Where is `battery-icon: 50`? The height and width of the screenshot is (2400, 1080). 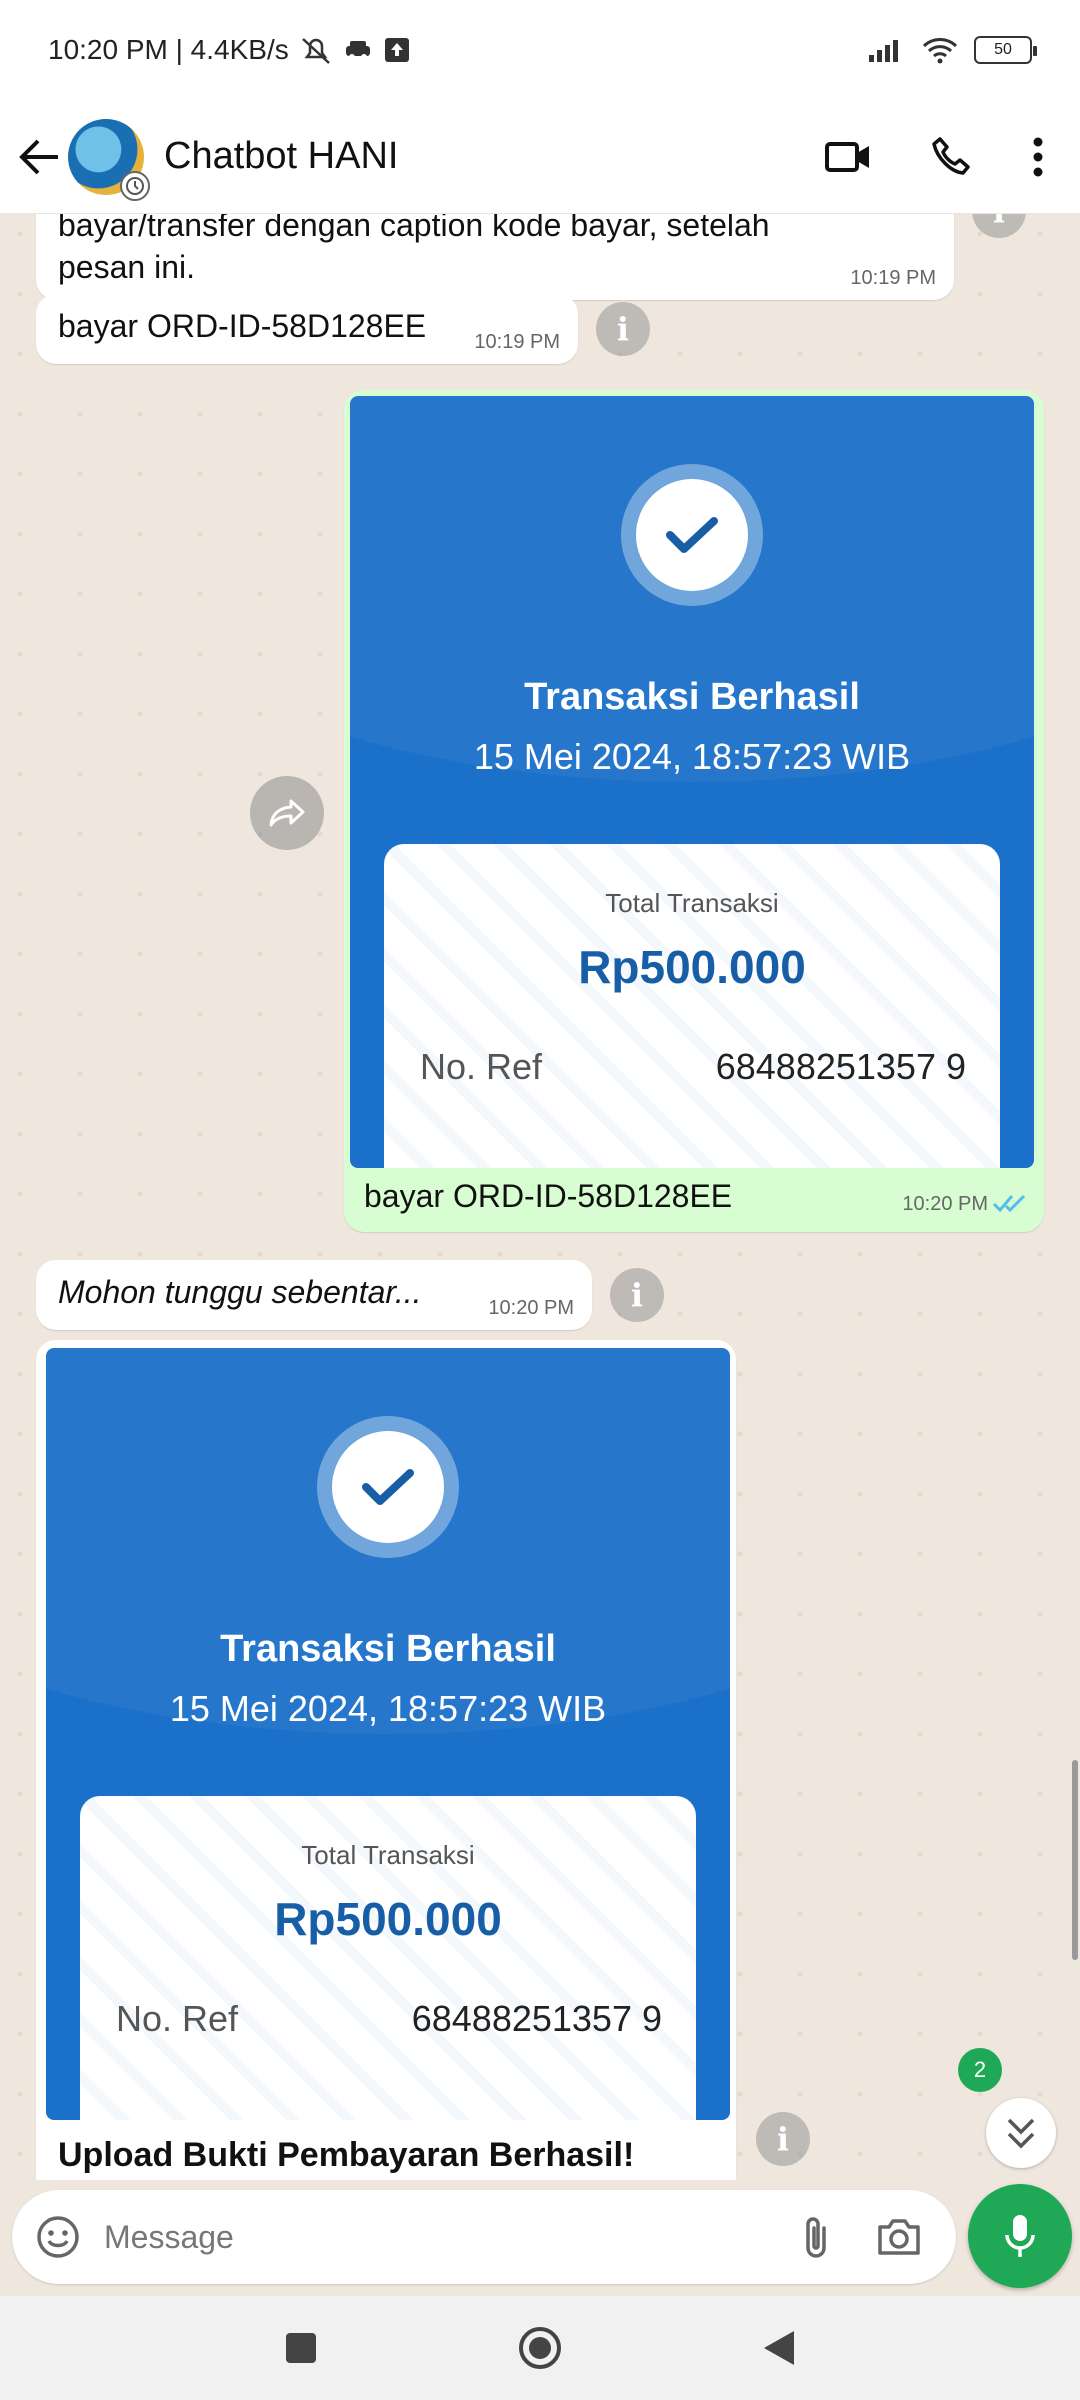
battery-icon: 50 is located at coordinates (1005, 50).